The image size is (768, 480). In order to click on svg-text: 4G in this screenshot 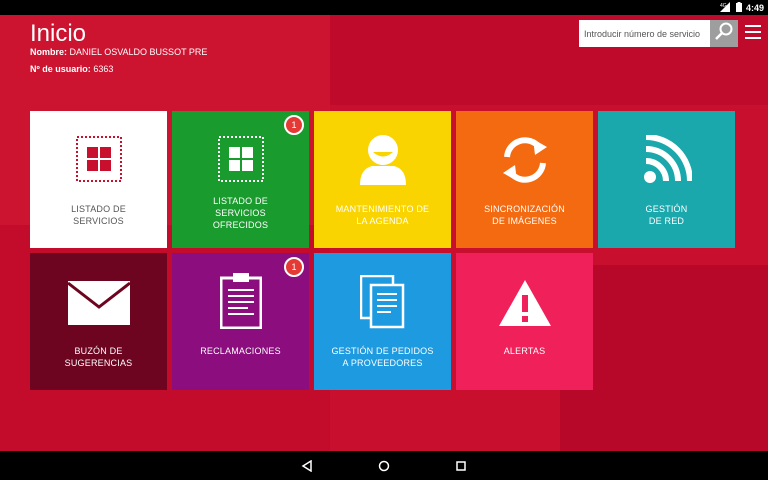, I will do `click(723, 6)`.